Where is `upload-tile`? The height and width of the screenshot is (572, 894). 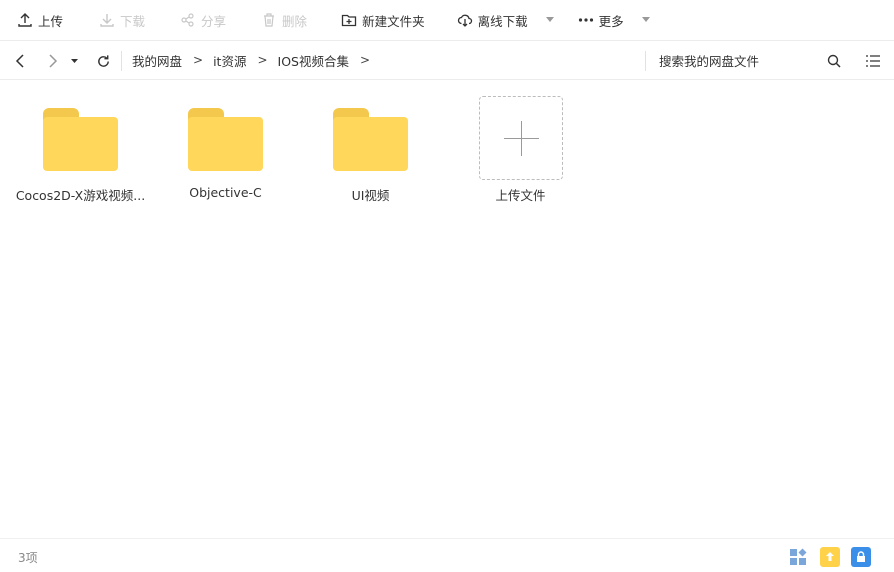 upload-tile is located at coordinates (521, 138).